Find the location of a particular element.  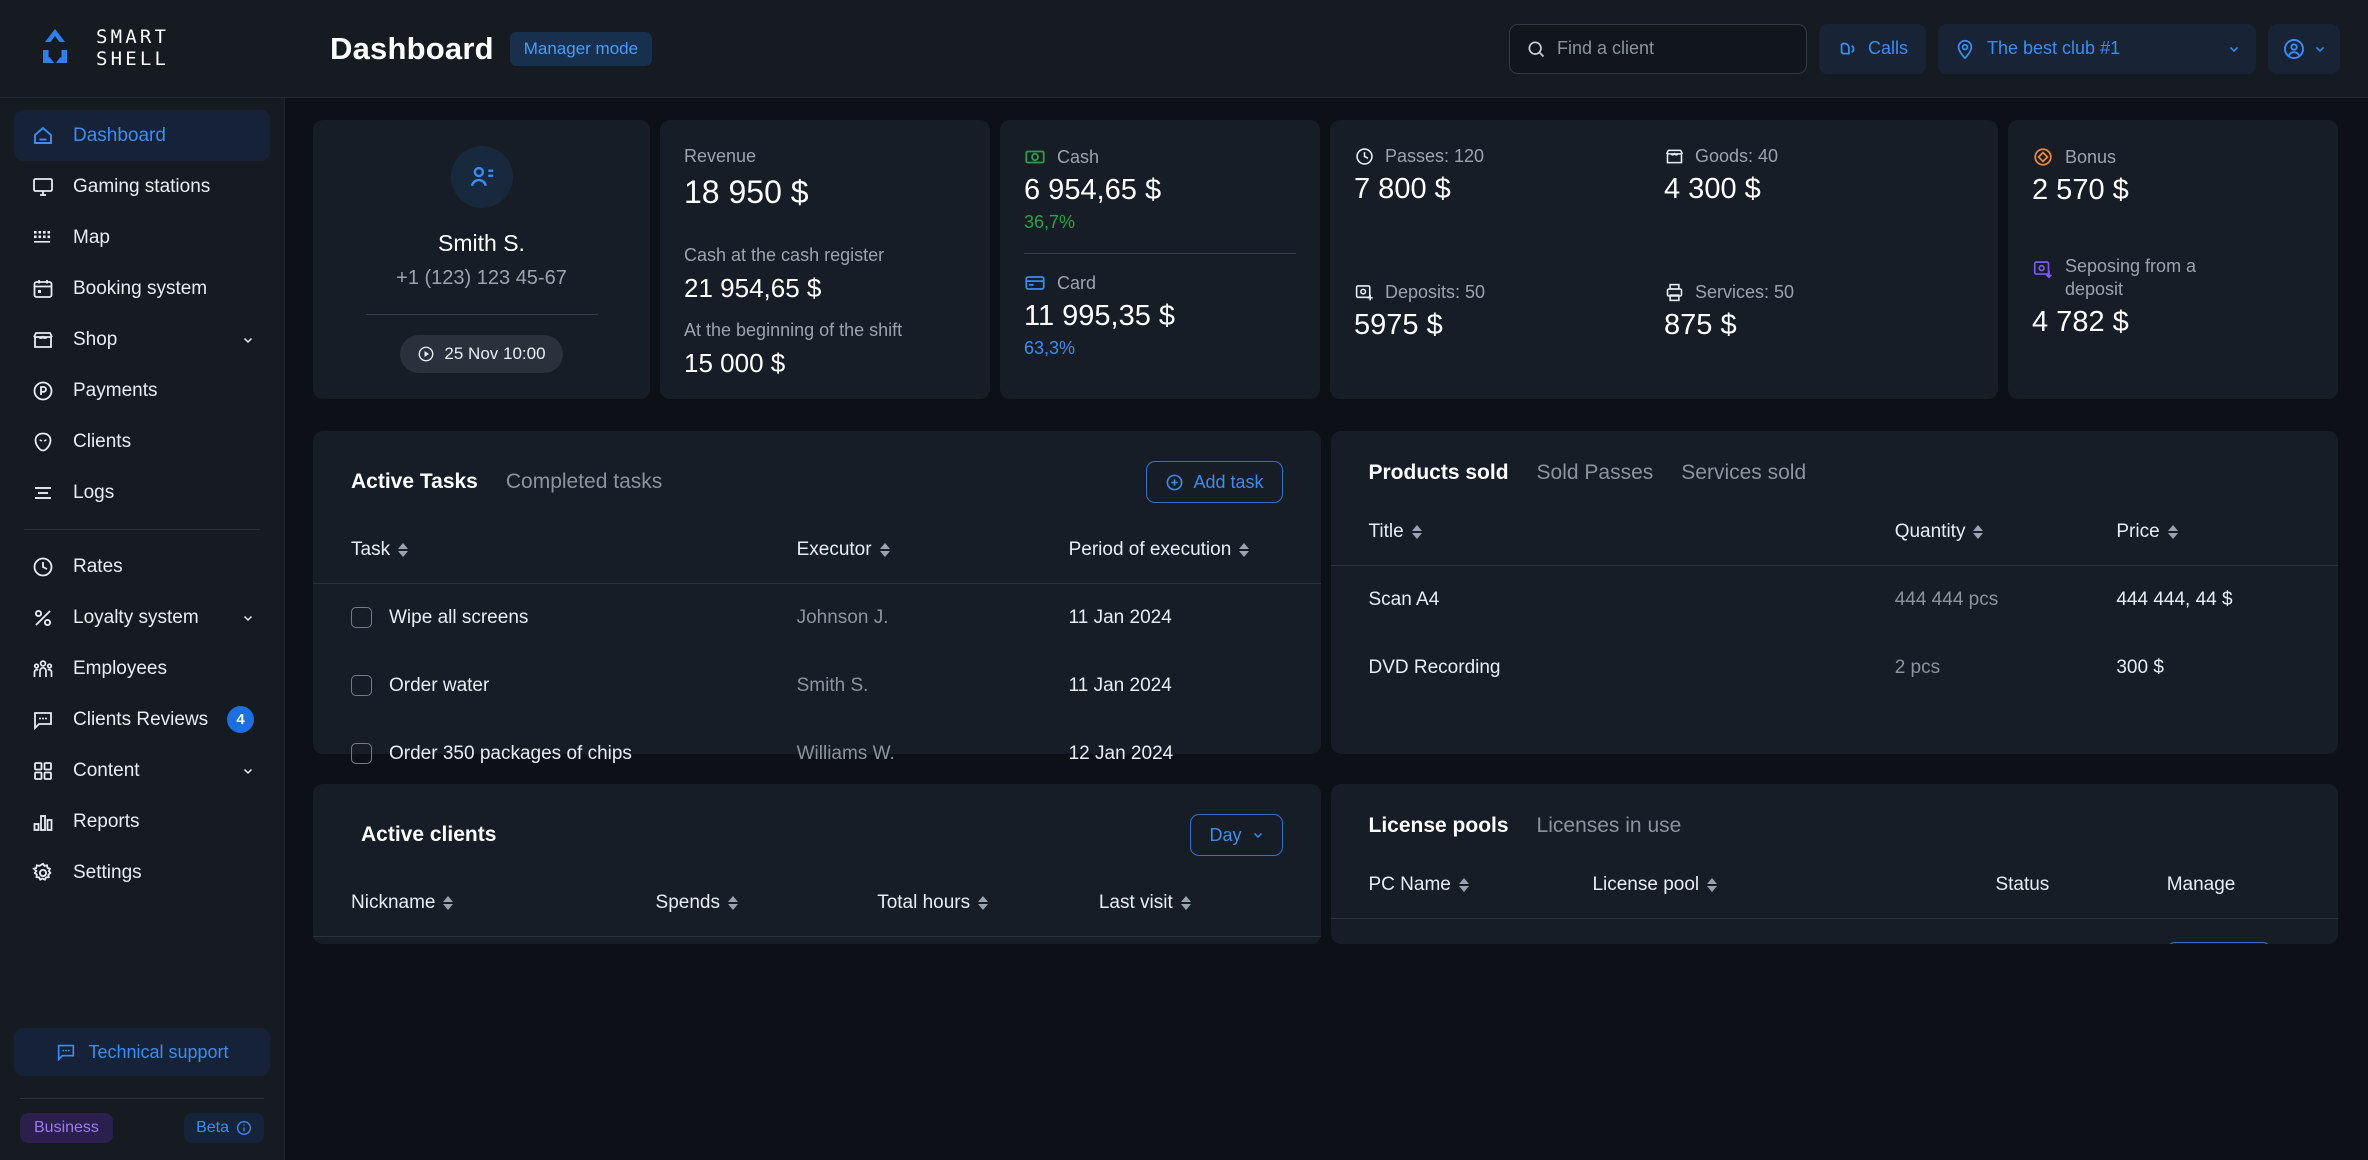

percent-icon is located at coordinates (42, 617).